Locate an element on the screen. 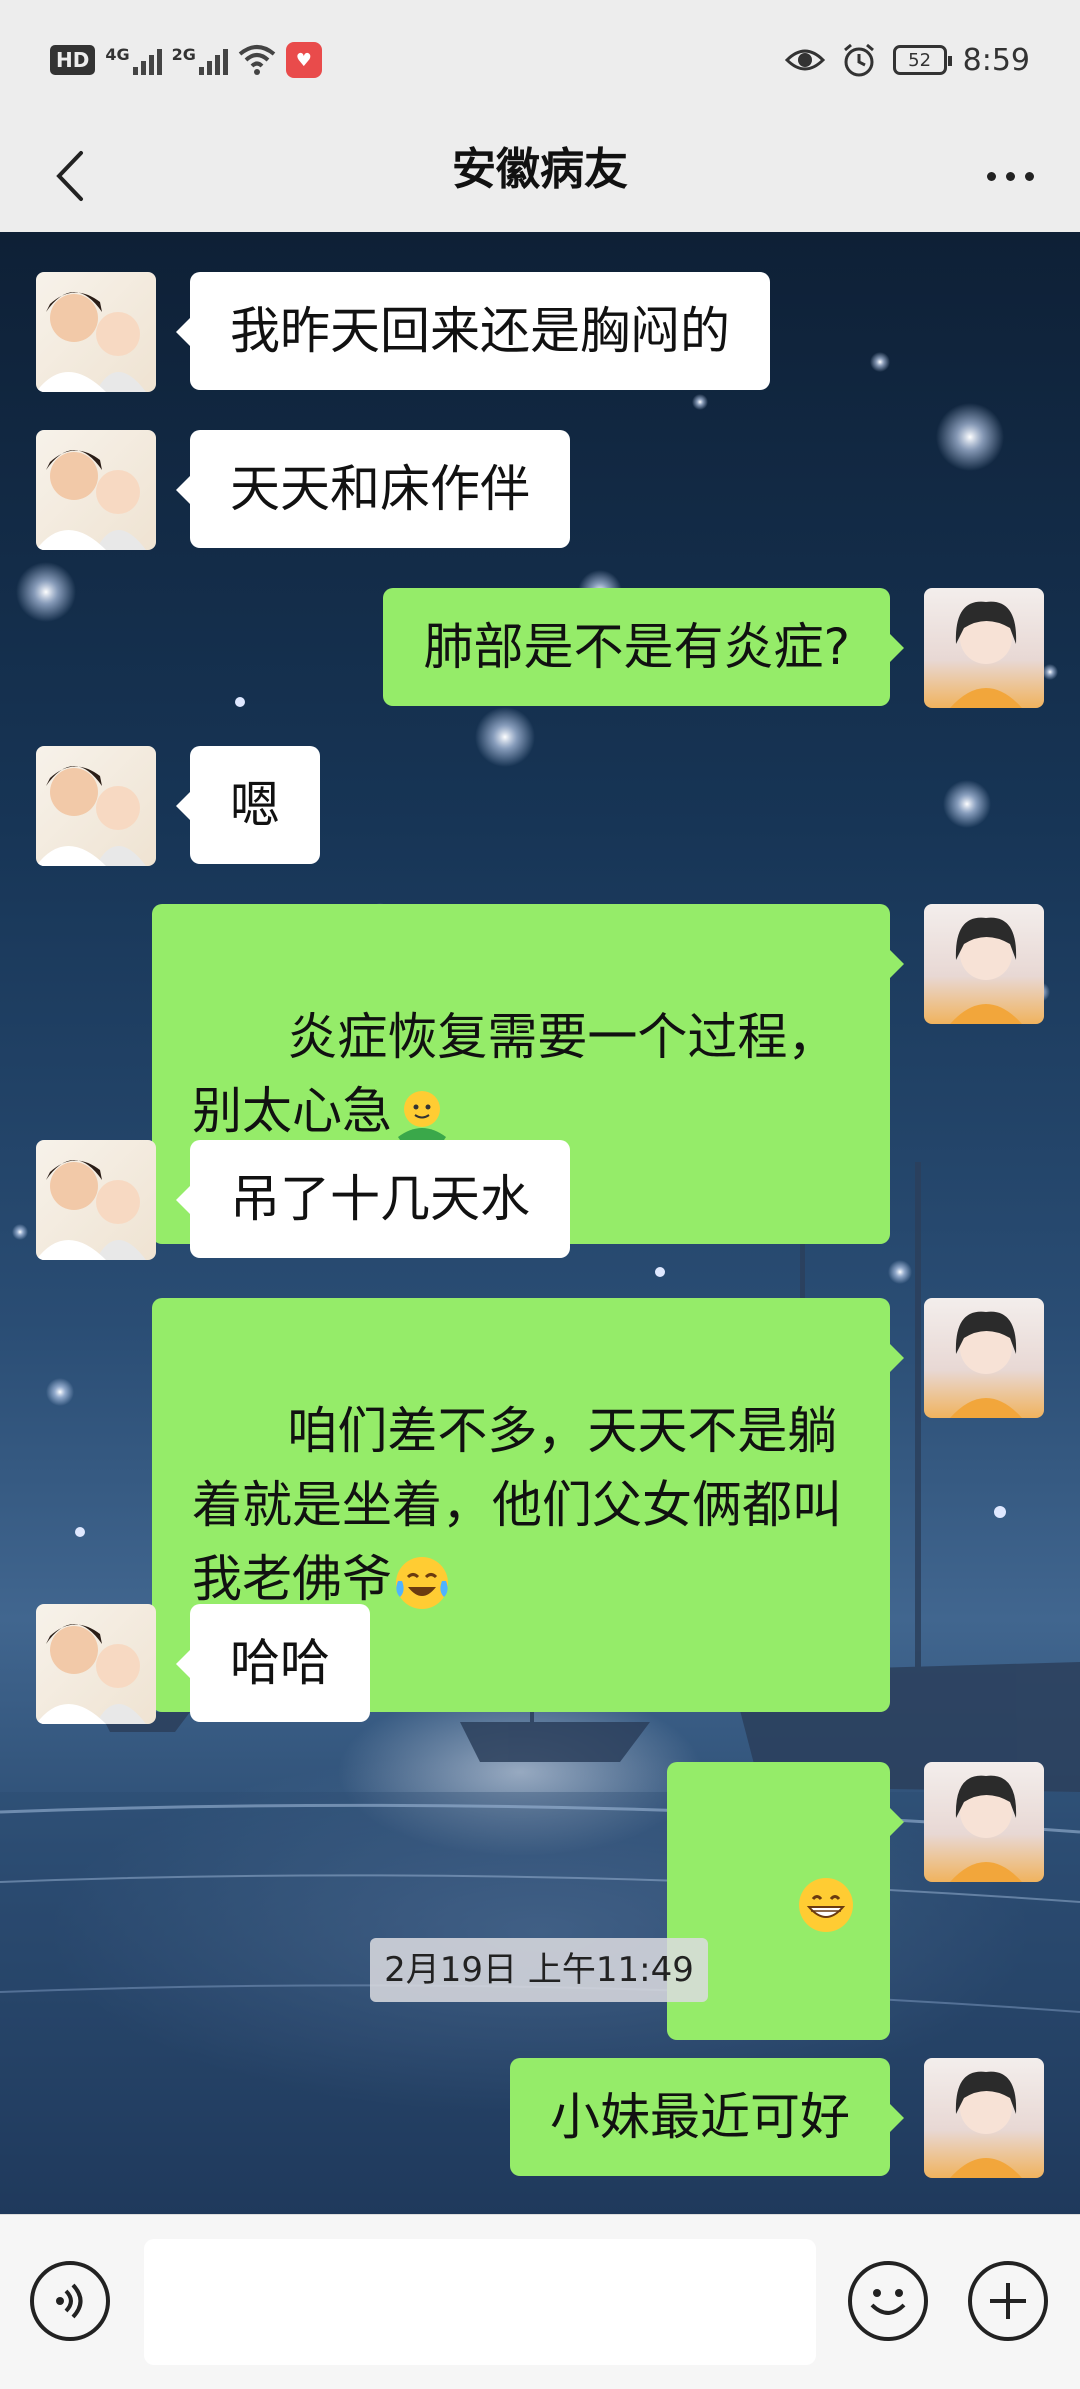  back-button is located at coordinates (70, 176).